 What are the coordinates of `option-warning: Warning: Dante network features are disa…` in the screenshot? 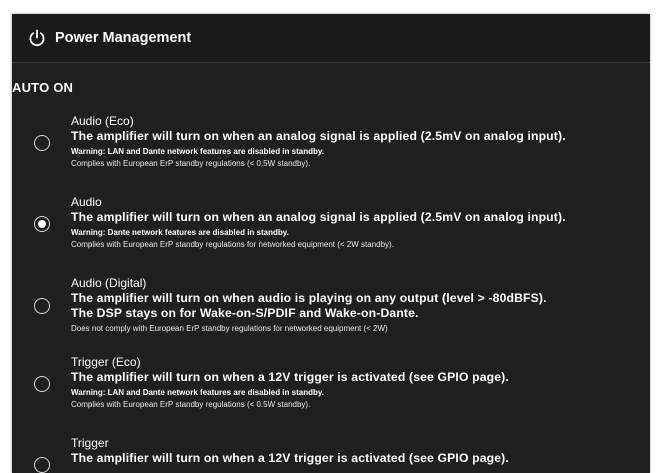 It's located at (180, 232).